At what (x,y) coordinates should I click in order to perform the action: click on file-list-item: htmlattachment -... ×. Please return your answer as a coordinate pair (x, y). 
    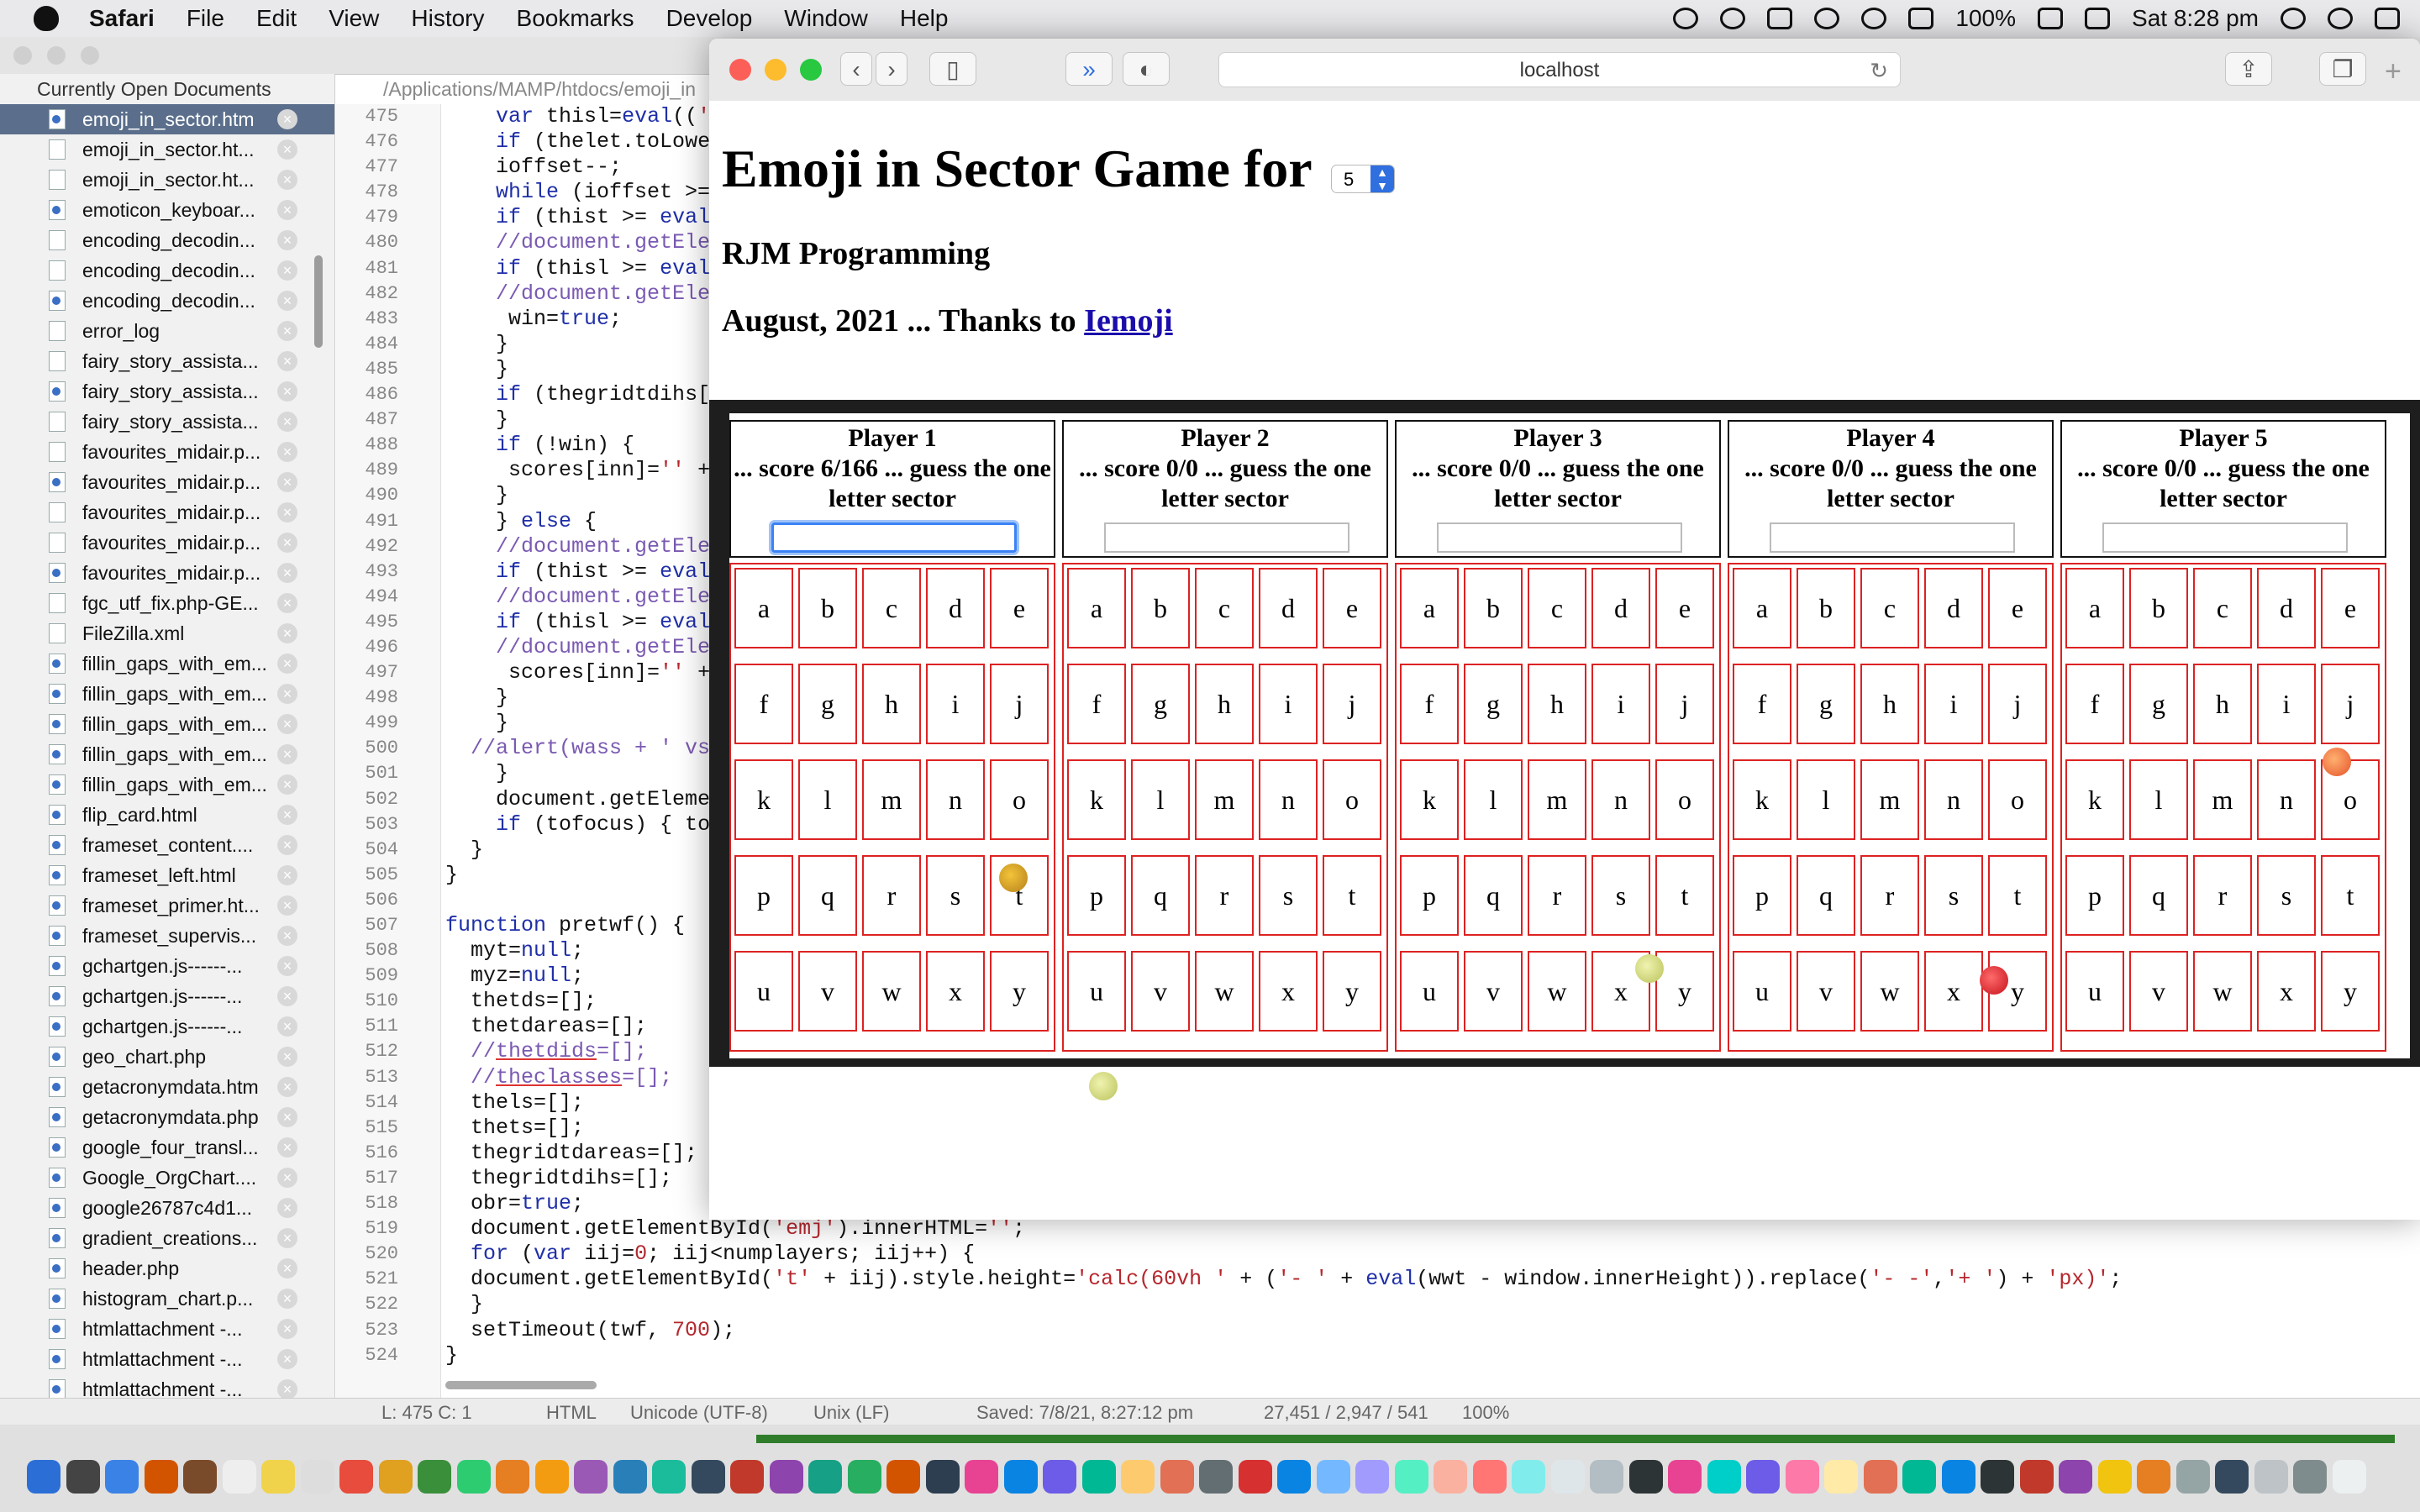
    Looking at the image, I should click on (167, 1359).